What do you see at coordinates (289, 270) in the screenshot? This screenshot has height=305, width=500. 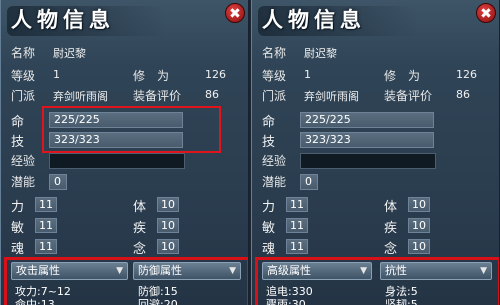 I see `tab-advanced-label: 高级属性` at bounding box center [289, 270].